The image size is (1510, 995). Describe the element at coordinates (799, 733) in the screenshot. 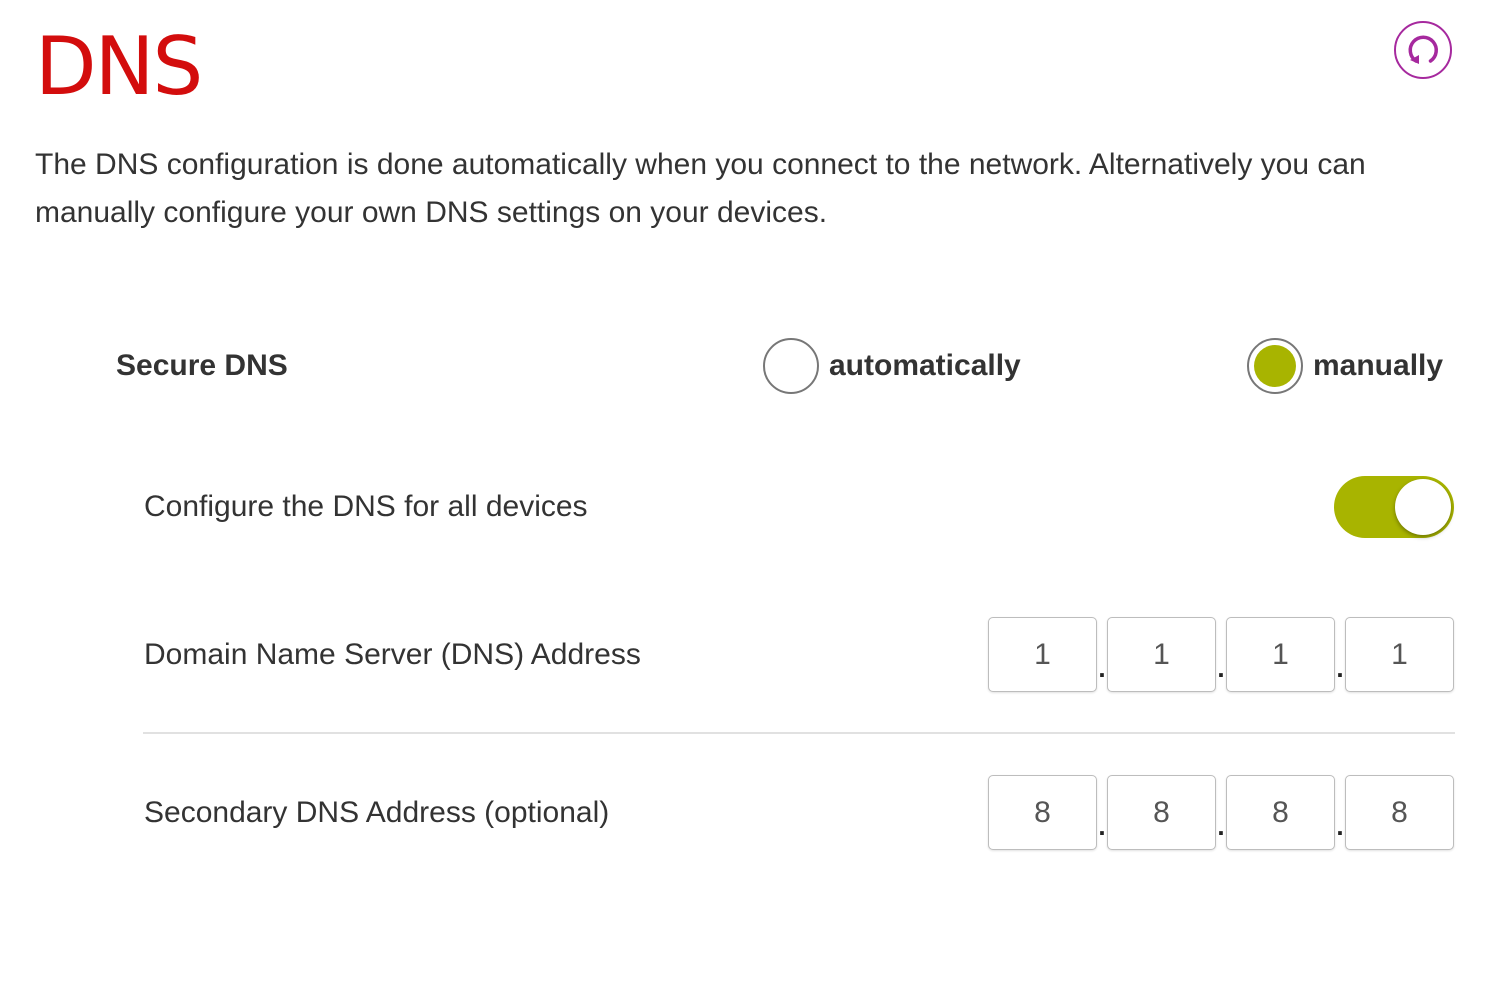

I see `row-divider` at that location.